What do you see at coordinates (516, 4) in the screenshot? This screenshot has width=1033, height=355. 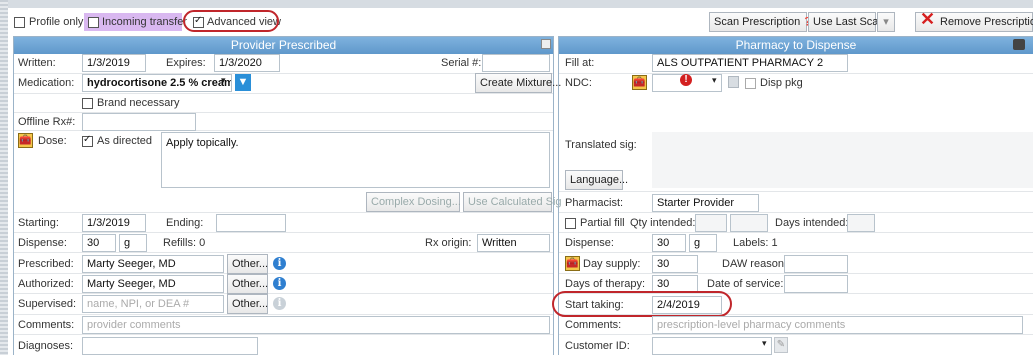 I see `window-top-border` at bounding box center [516, 4].